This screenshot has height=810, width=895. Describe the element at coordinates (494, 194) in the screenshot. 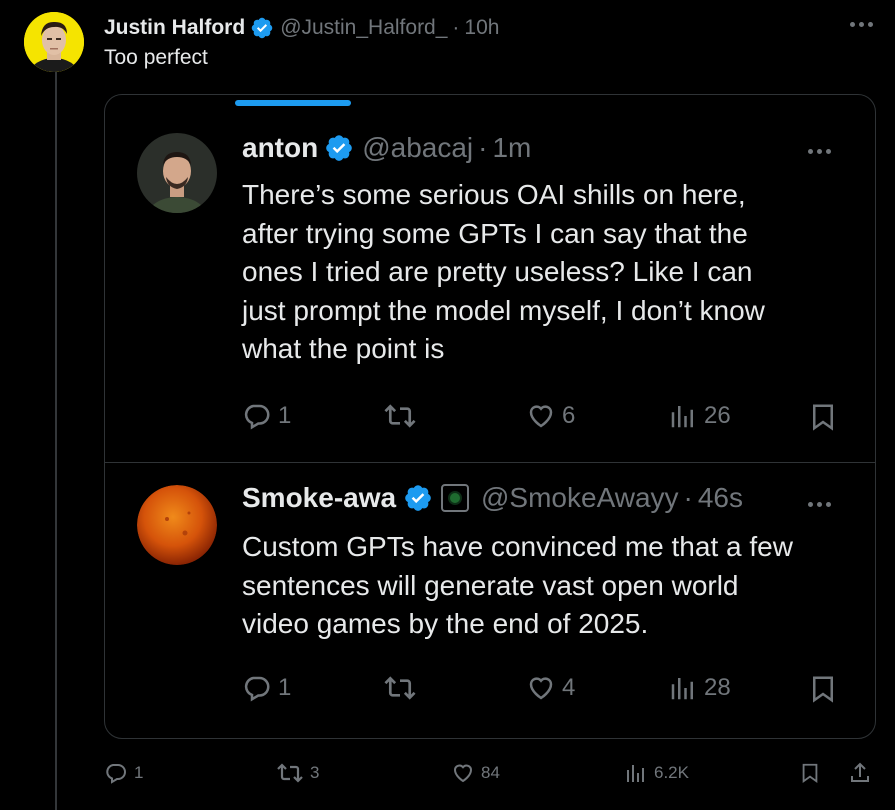

I see `text-line: There’s some serious OAI shills on here,` at that location.